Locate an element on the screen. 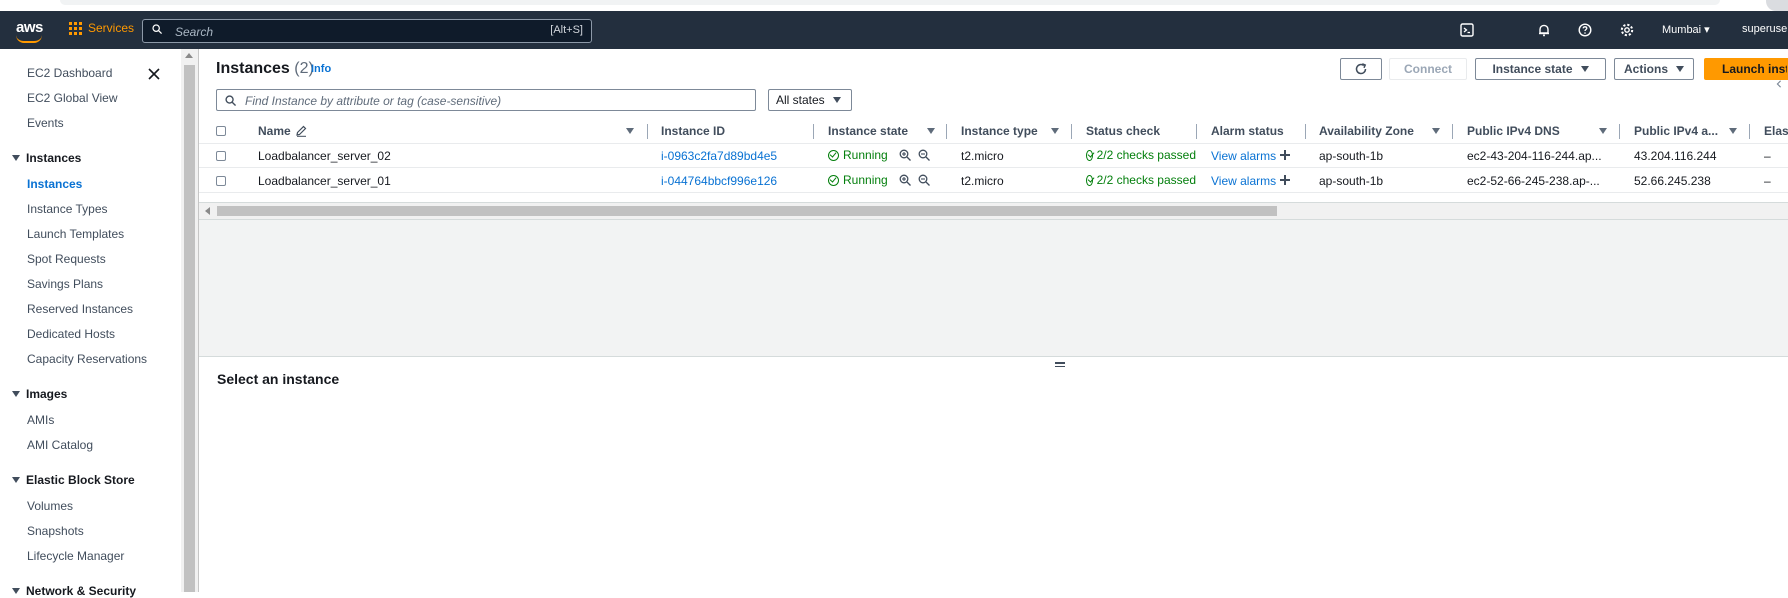 This screenshot has height=598, width=1788. success-check-icon is located at coordinates (1089, 155).